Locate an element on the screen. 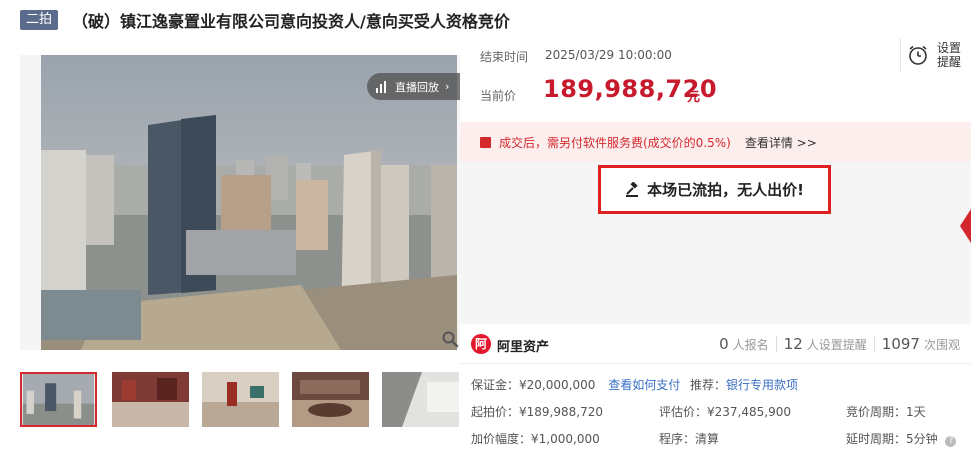  procedure-row: 程序：清算 is located at coordinates (689, 438).